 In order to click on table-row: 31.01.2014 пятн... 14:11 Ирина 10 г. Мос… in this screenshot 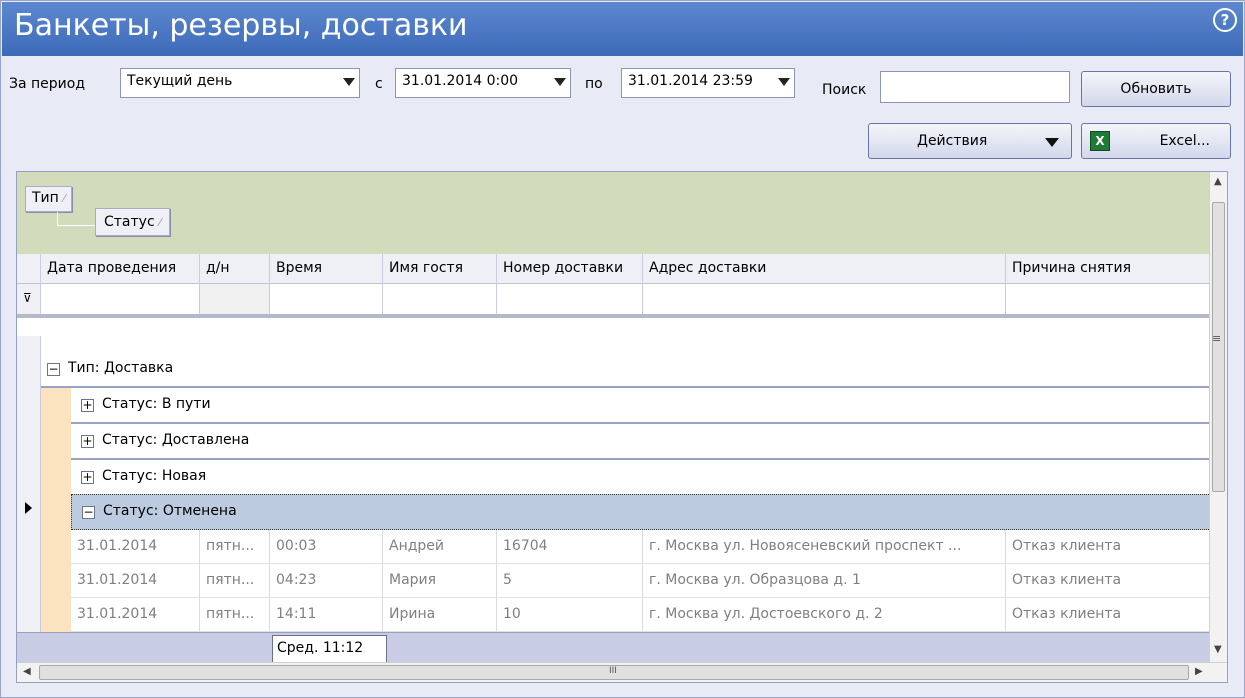, I will do `click(645, 615)`.